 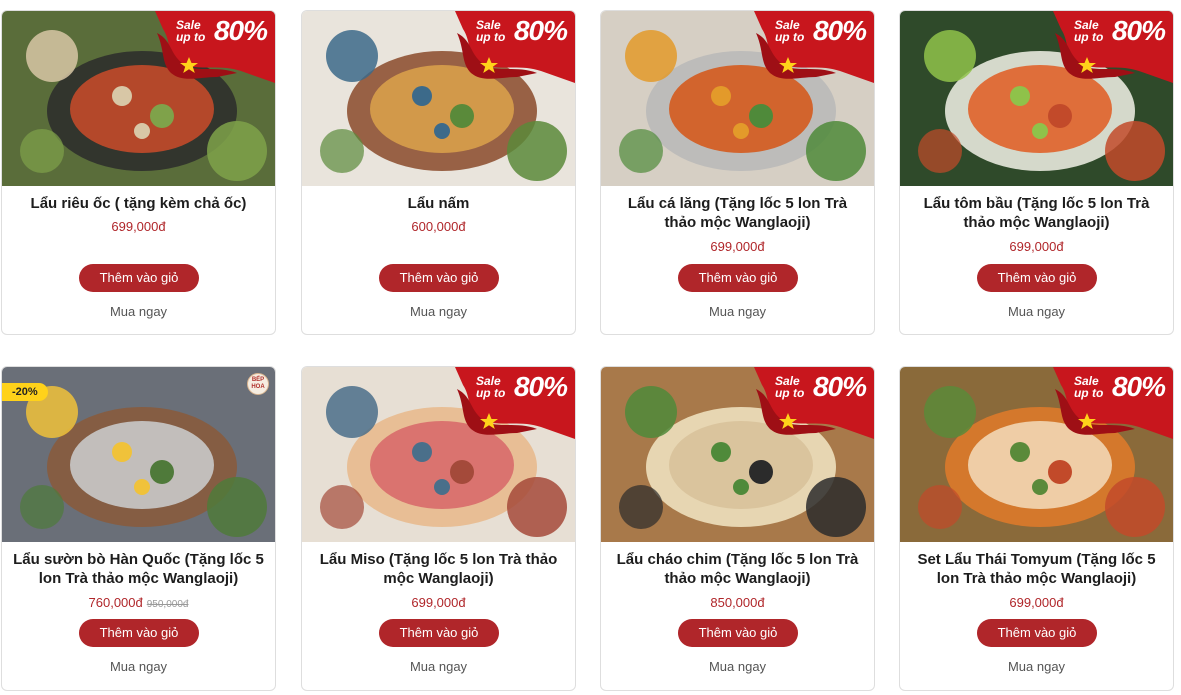 I want to click on brand-logo: BẾP HOA, so click(x=258, y=384).